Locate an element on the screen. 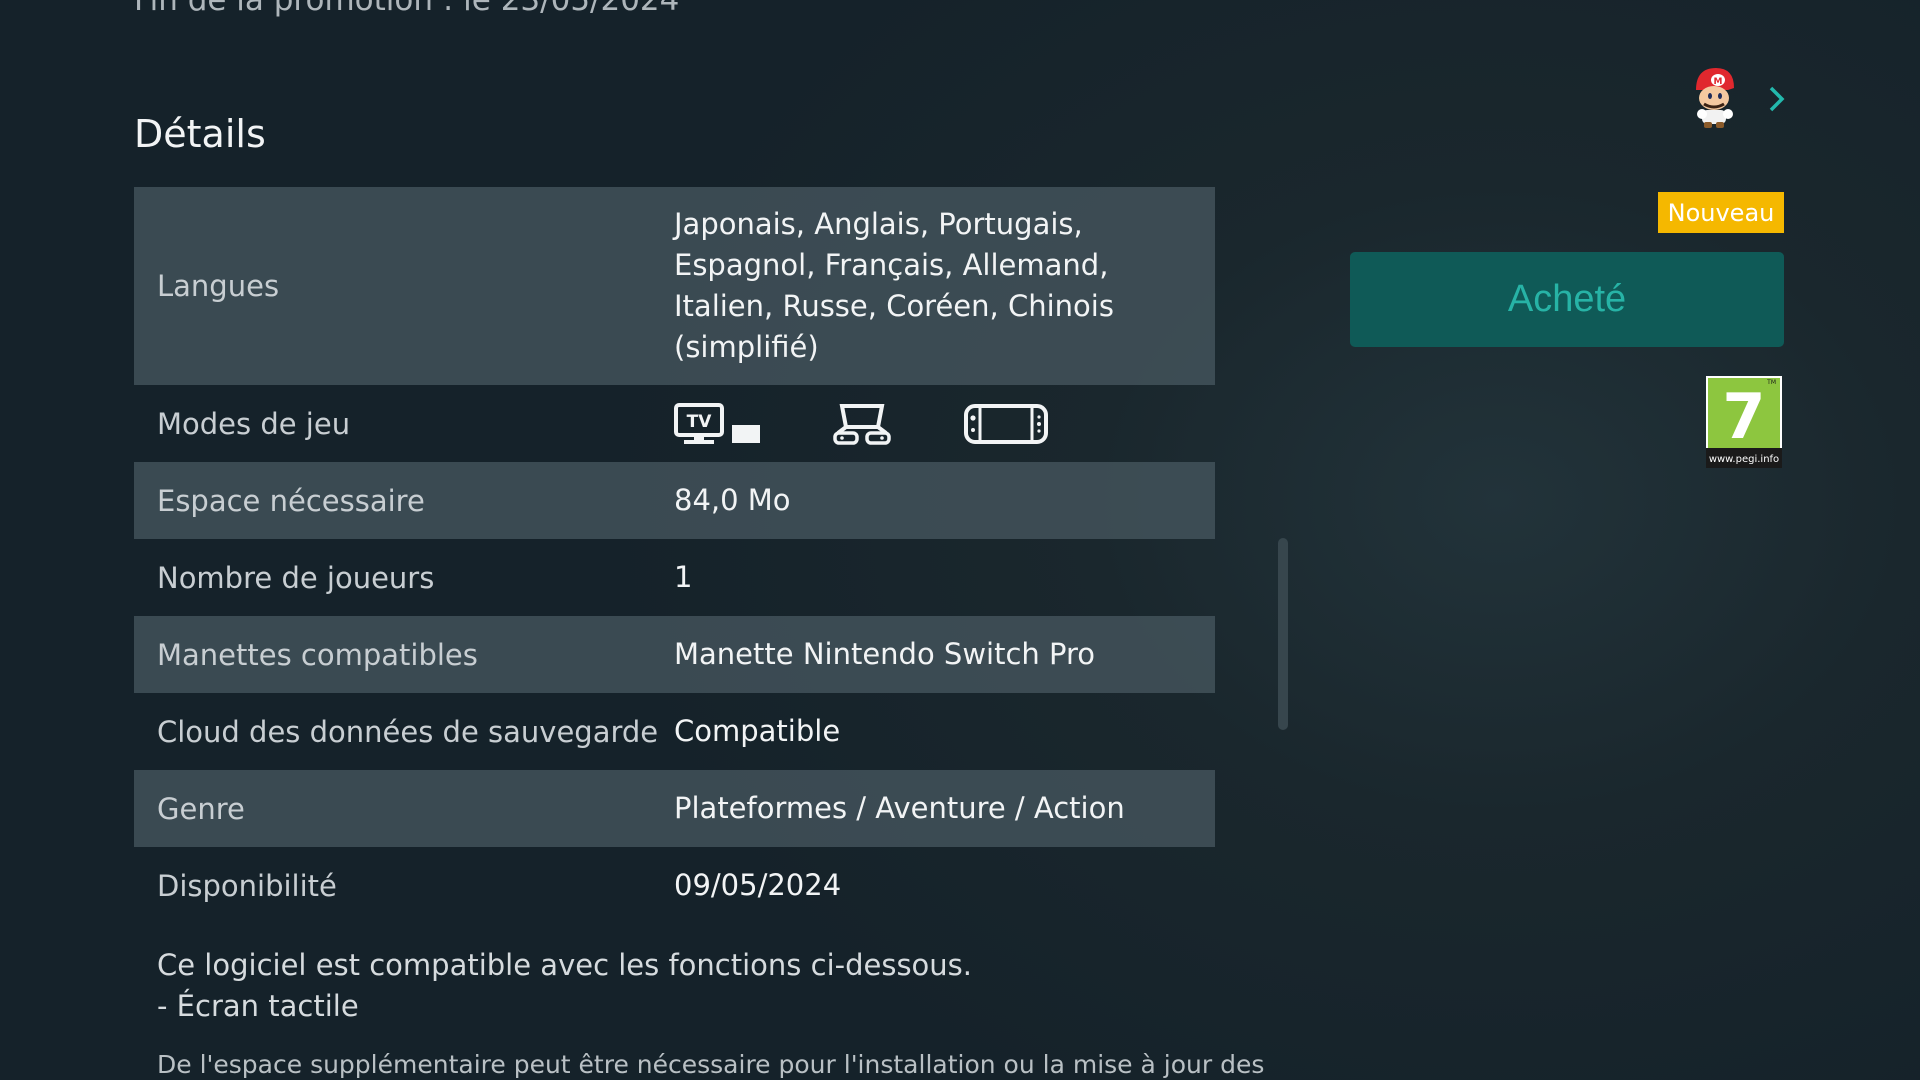 The image size is (1920, 1080). details-row-label: Modes de jeu is located at coordinates (254, 423).